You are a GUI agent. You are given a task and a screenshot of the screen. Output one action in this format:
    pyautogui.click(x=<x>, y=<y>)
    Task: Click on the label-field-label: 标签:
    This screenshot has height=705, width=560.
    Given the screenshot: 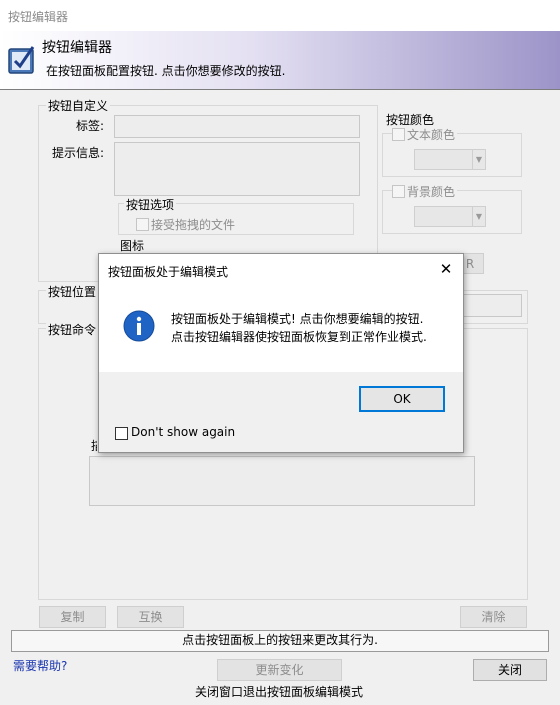 What is the action you would take?
    pyautogui.click(x=90, y=126)
    